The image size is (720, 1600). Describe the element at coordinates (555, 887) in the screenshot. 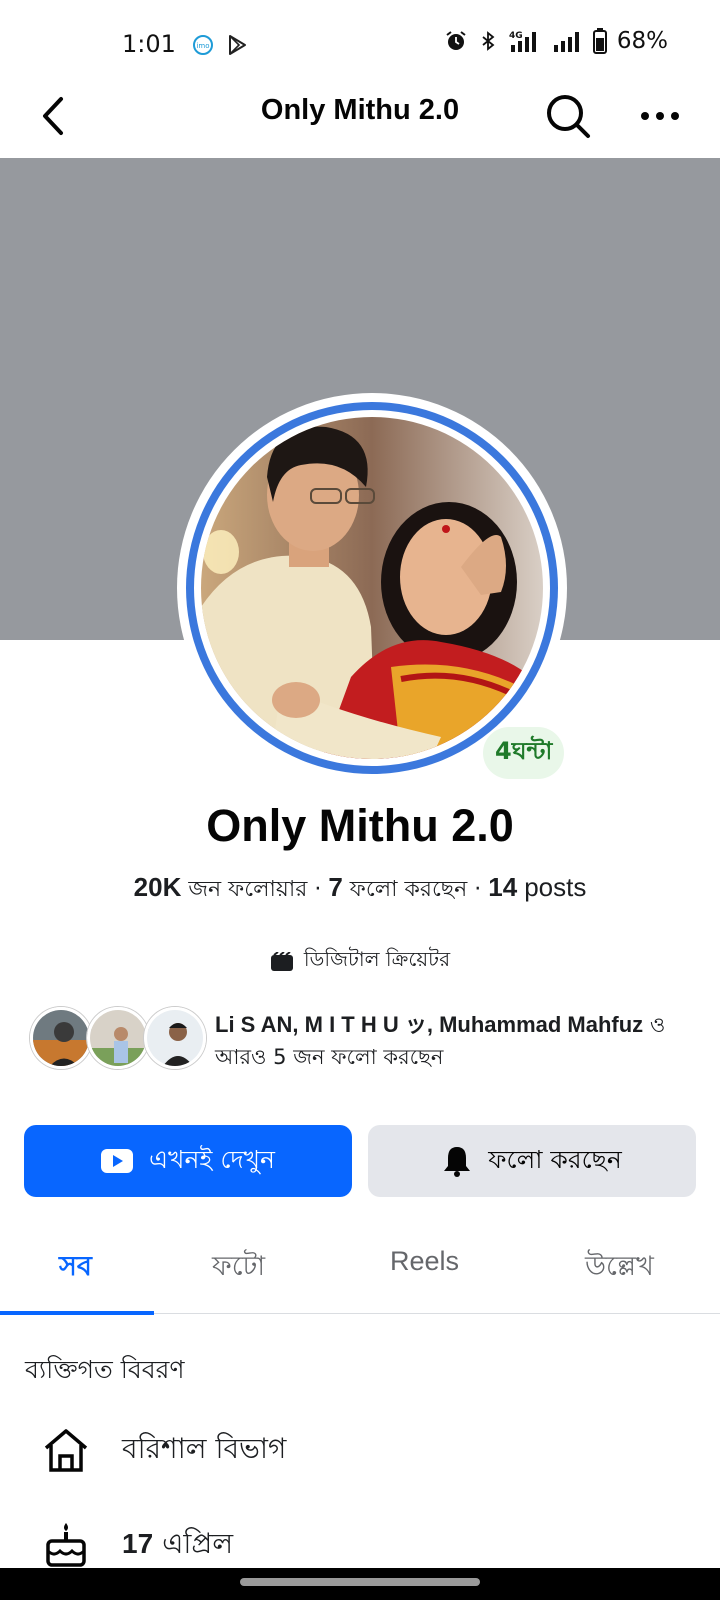

I see `posts-label: posts` at that location.